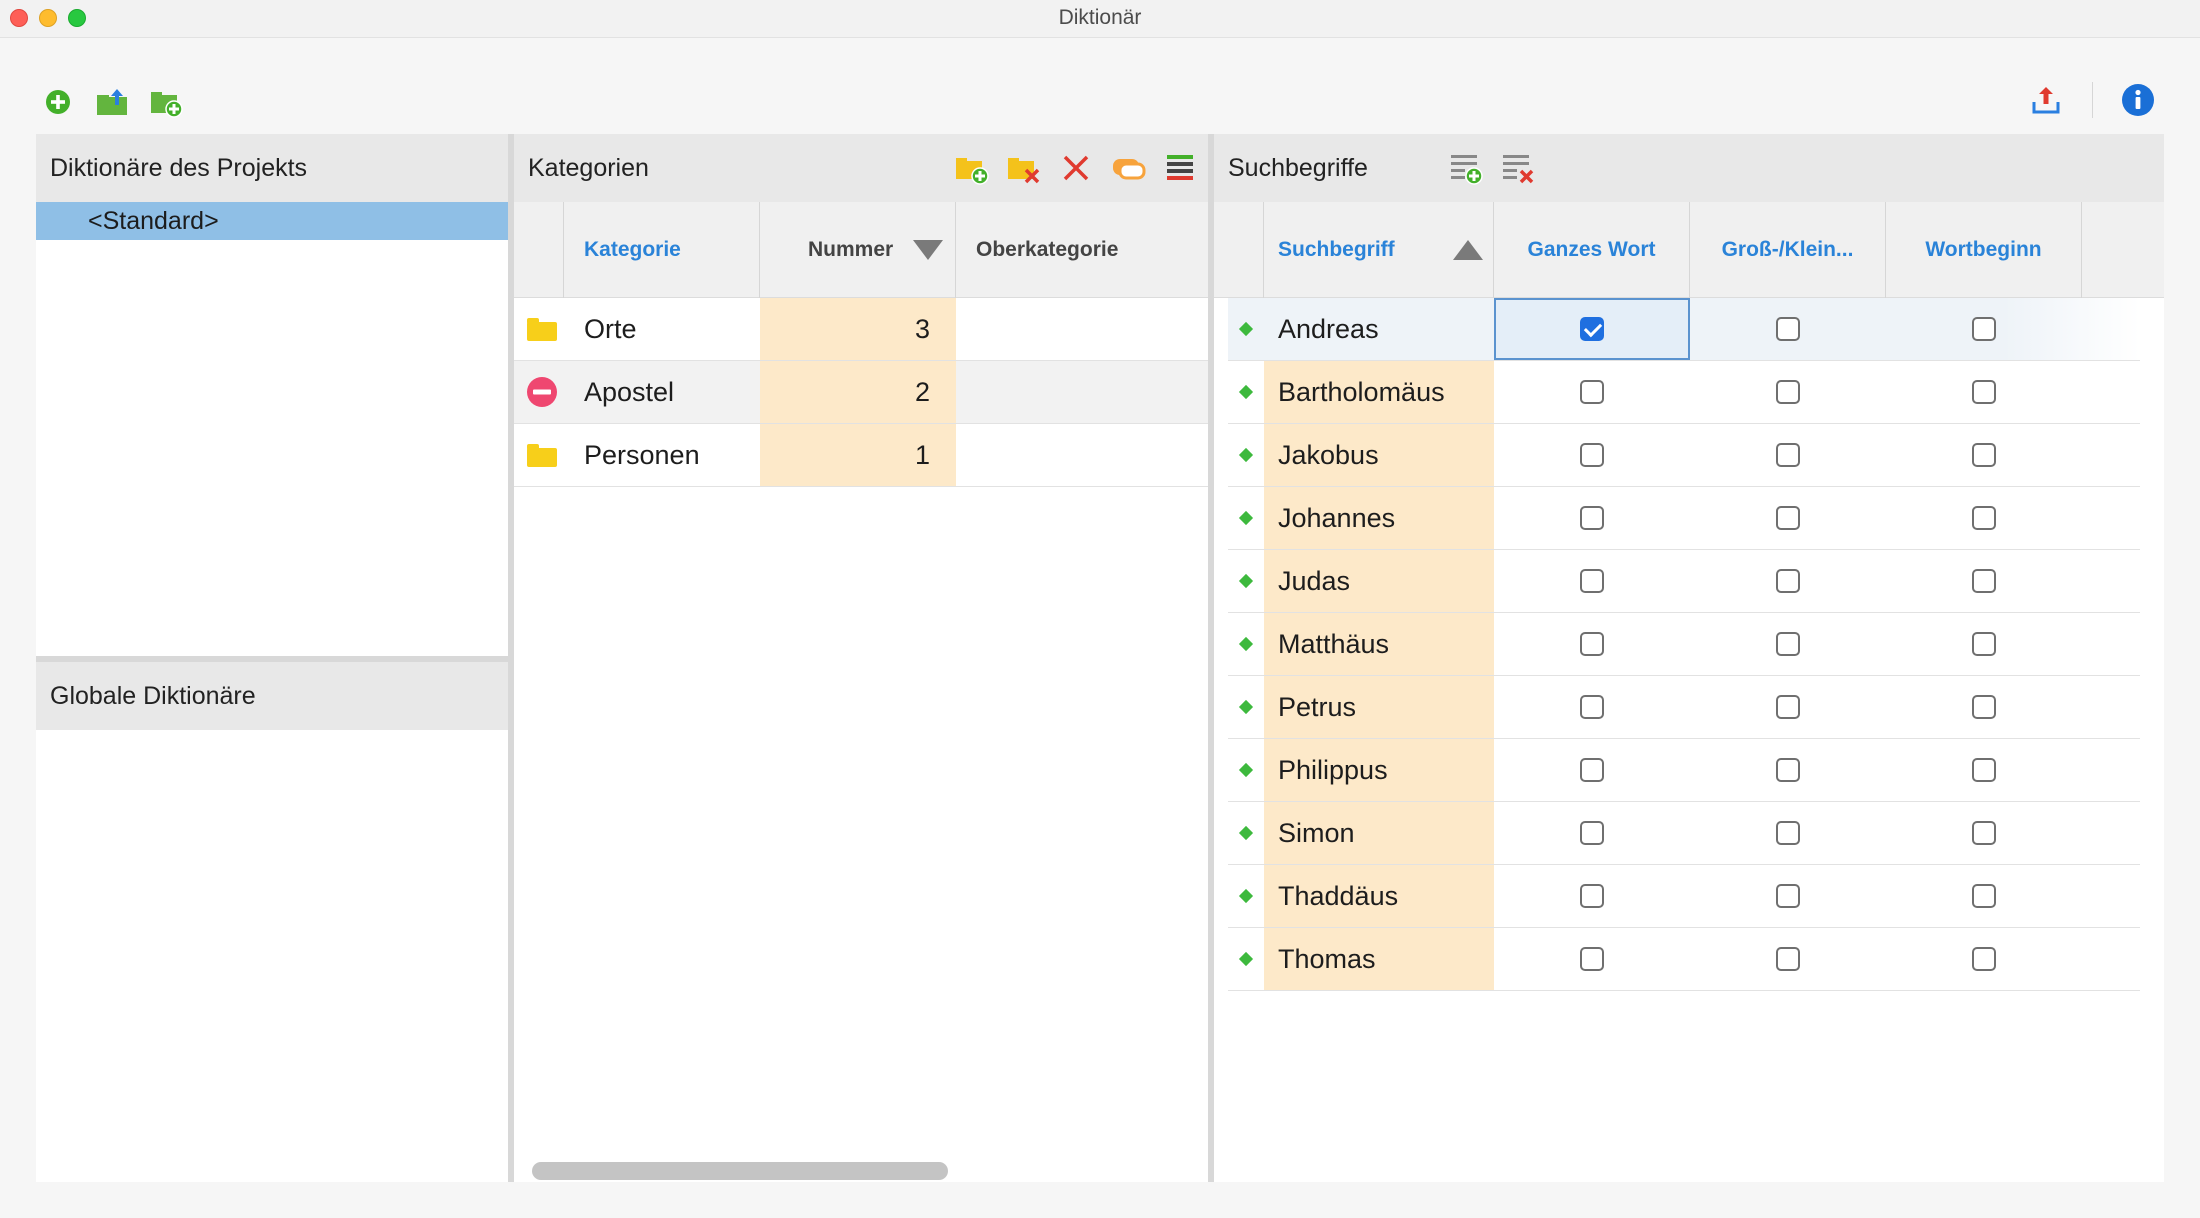 The width and height of the screenshot is (2200, 1218). I want to click on import-dictionary-button, so click(112, 102).